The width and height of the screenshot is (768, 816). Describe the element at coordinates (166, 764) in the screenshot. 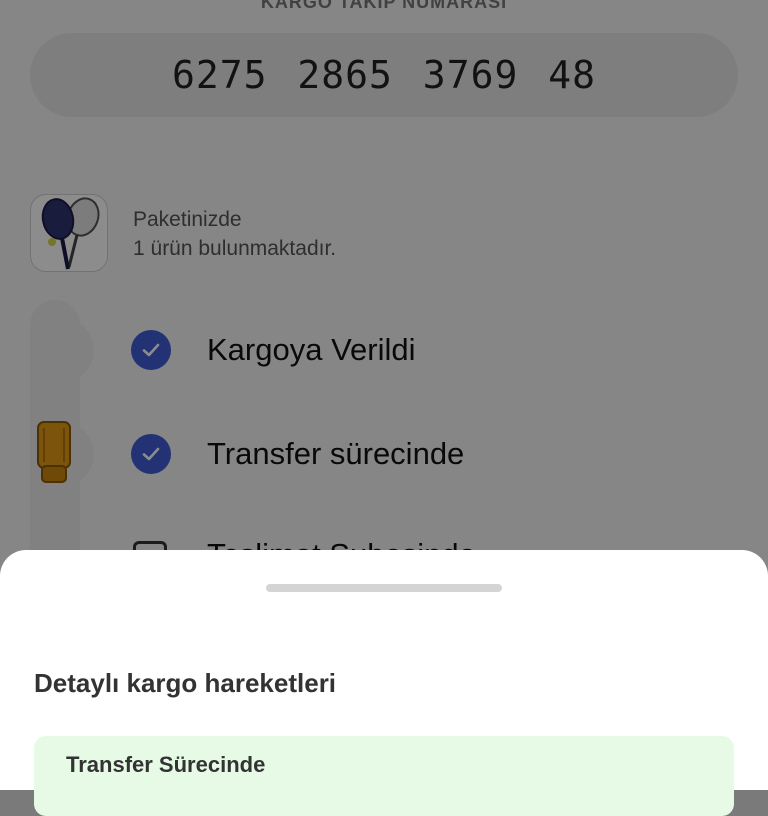

I see `cargo-event-title: Transfer Sürecinde` at that location.